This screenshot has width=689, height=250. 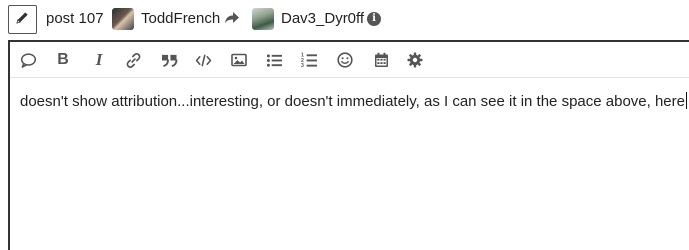 I want to click on edit-button, so click(x=22, y=19).